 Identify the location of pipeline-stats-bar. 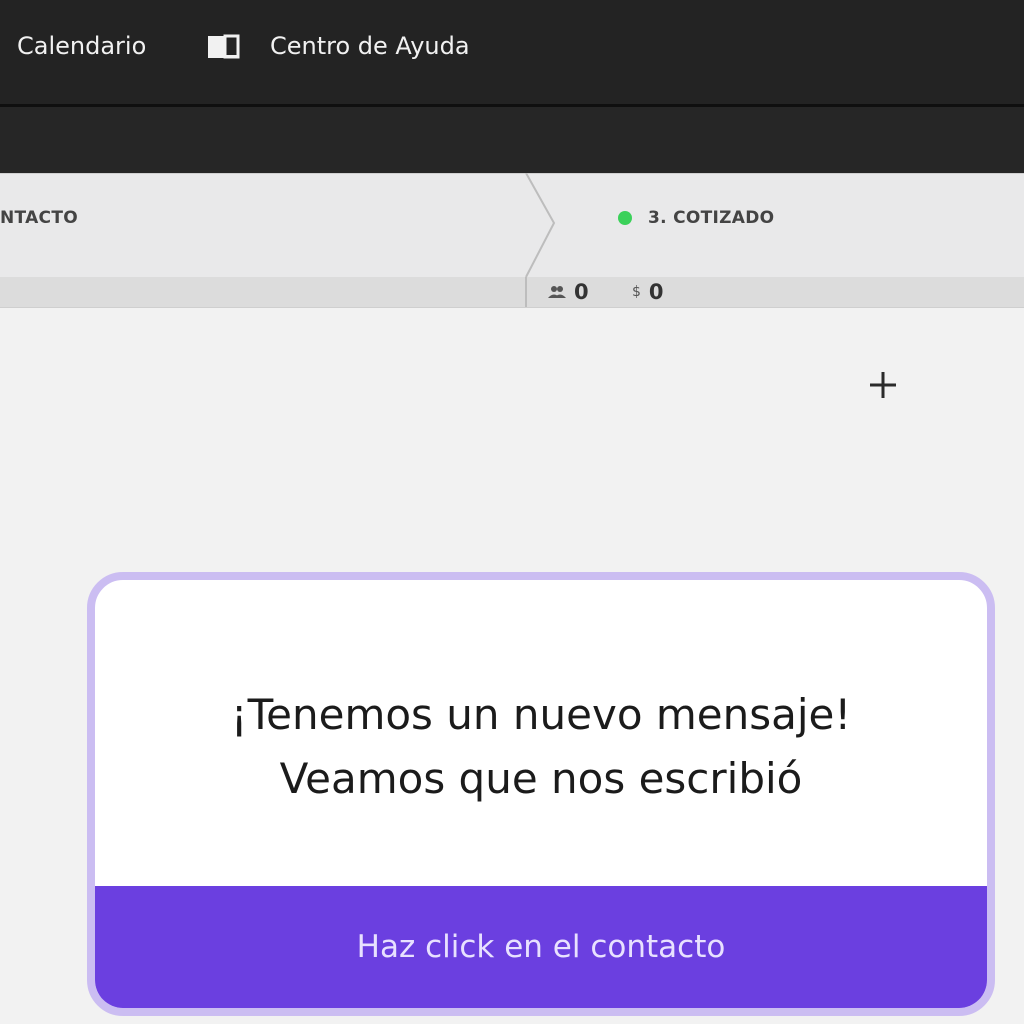
(512, 292).